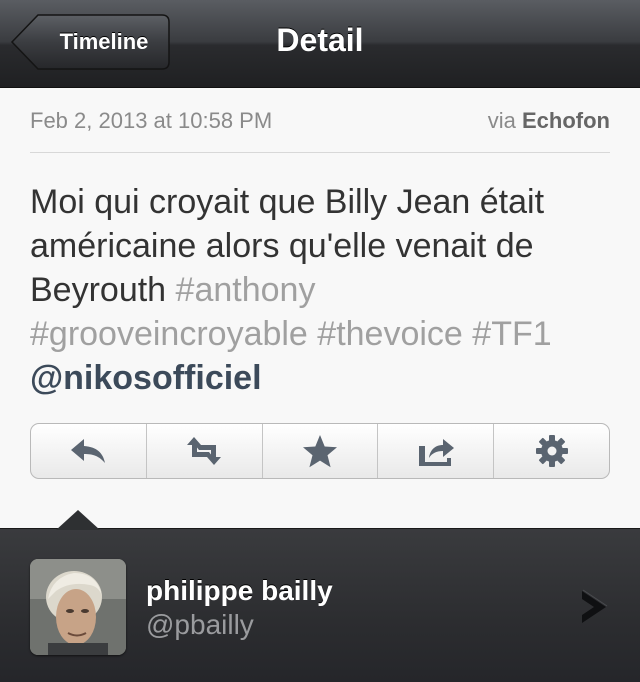 The image size is (640, 682). I want to click on star-icon, so click(319, 451).